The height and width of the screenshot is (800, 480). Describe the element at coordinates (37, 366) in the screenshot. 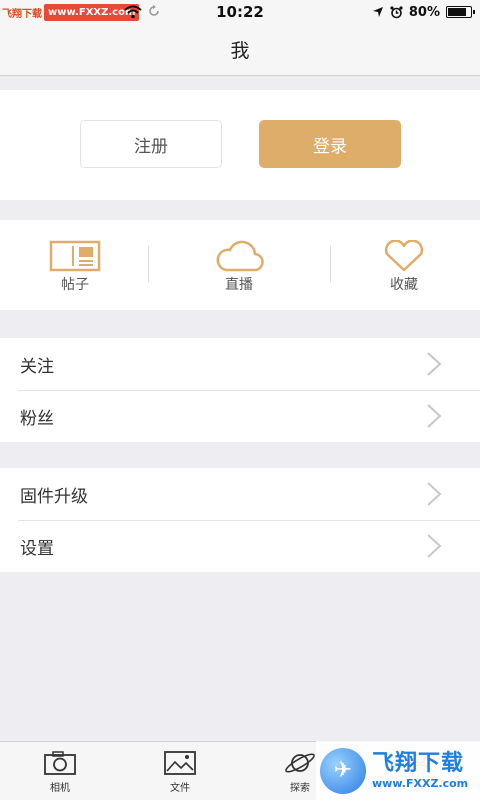

I see `list-item-label: 关注` at that location.